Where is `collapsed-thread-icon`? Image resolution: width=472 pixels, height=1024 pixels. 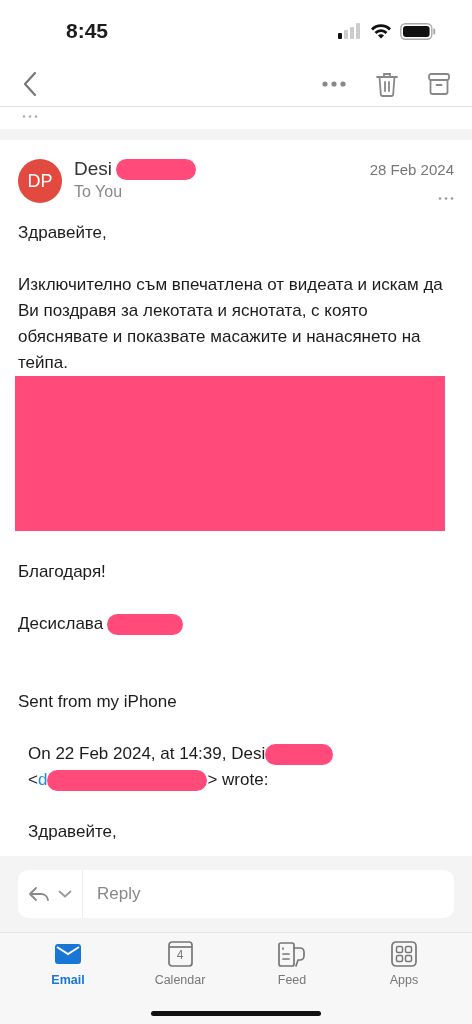 collapsed-thread-icon is located at coordinates (30, 116).